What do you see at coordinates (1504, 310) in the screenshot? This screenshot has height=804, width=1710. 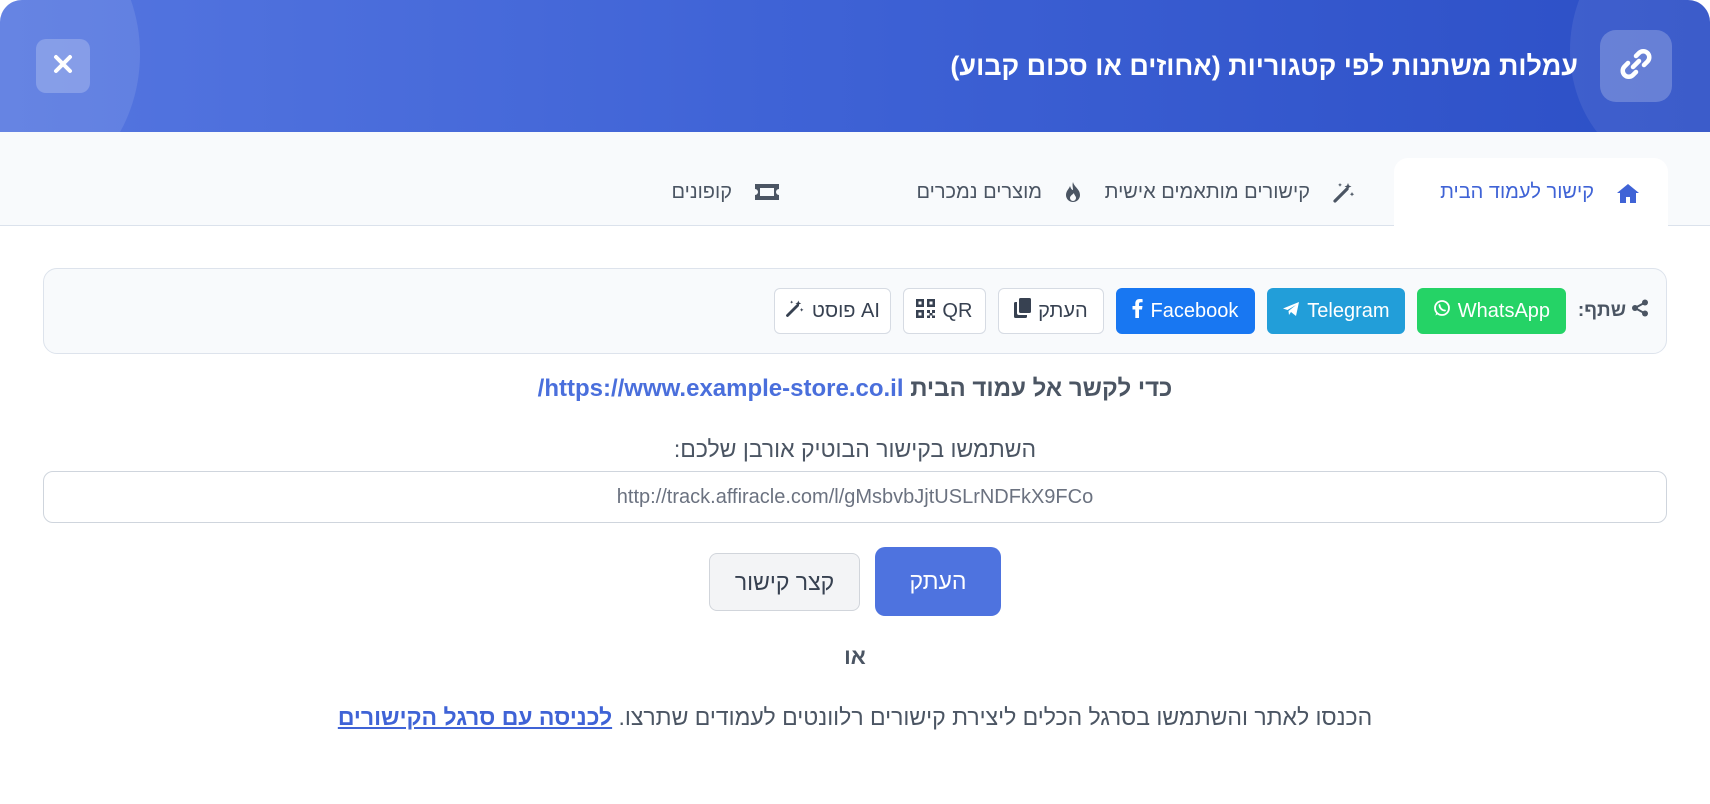 I see `whatsapp-label: WhatsApp` at bounding box center [1504, 310].